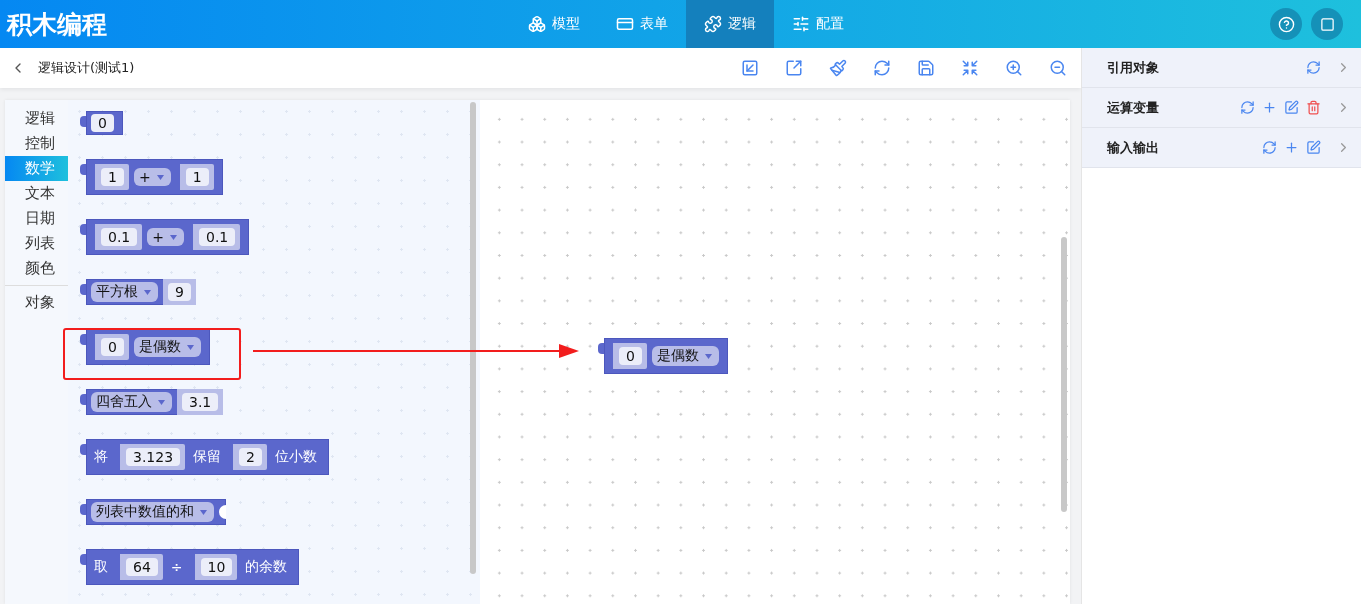 The width and height of the screenshot is (1361, 604). Describe the element at coordinates (142, 567) in the screenshot. I see `number-field: 64` at that location.